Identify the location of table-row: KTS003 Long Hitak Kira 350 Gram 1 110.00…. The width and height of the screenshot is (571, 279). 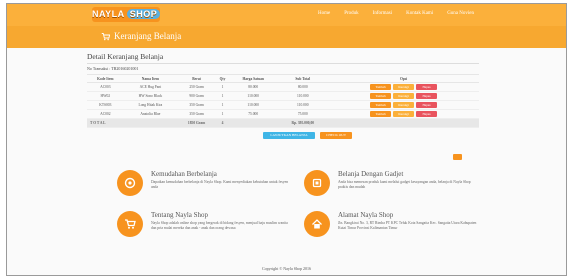
(283, 105).